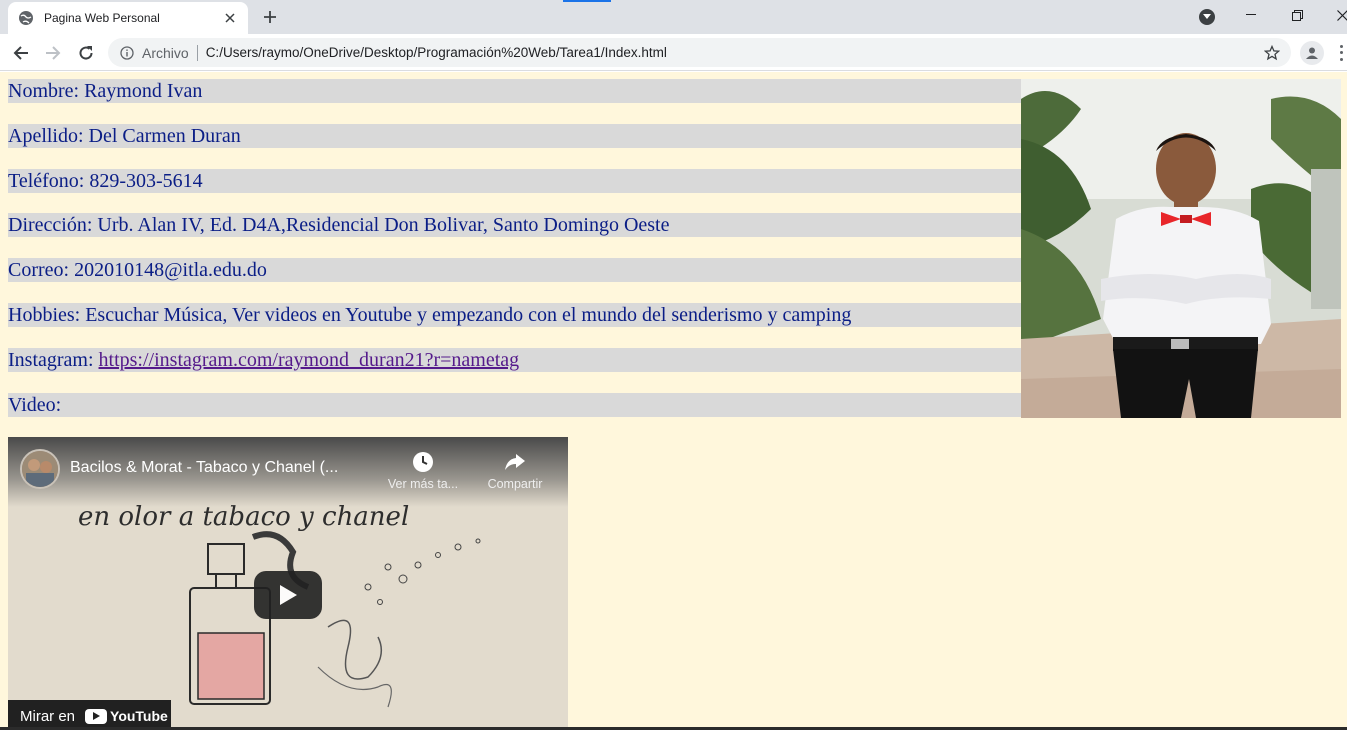  I want to click on channel-avatar, so click(40, 469).